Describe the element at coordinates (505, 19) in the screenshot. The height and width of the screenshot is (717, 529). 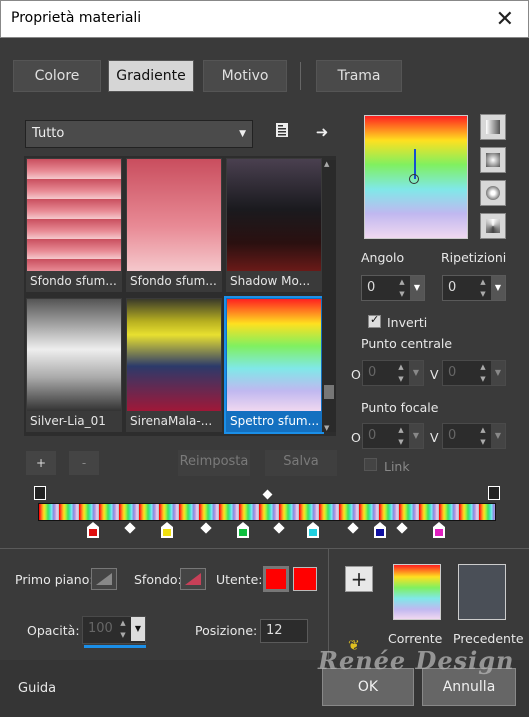
I see `close-icon: ✕` at that location.